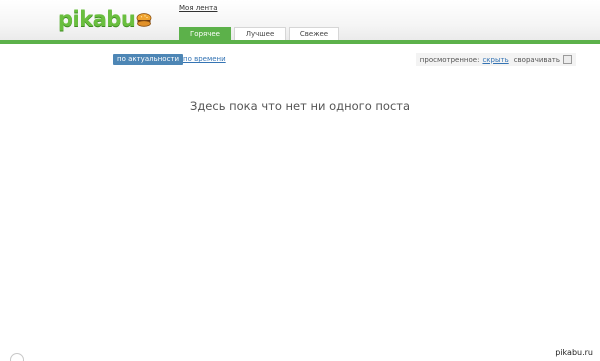 The width and height of the screenshot is (600, 361). I want to click on tab-hot: Горячее, so click(205, 33).